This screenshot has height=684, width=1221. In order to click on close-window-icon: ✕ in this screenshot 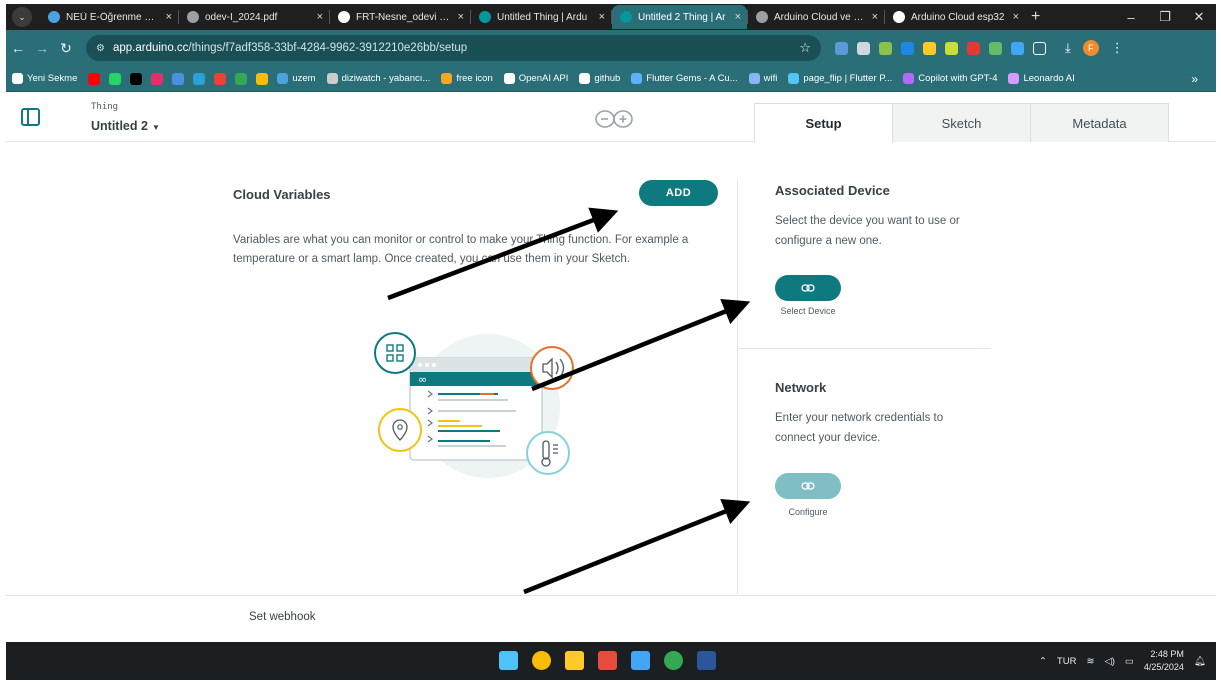, I will do `click(1199, 17)`.